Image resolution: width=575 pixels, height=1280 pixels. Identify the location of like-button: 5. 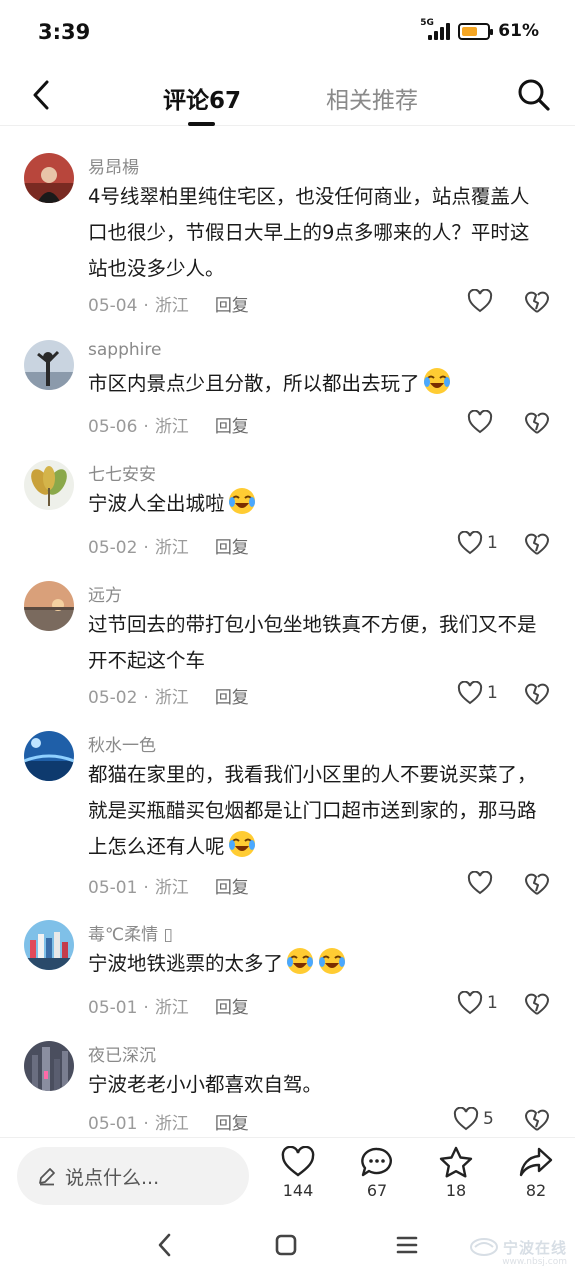
(473, 1119).